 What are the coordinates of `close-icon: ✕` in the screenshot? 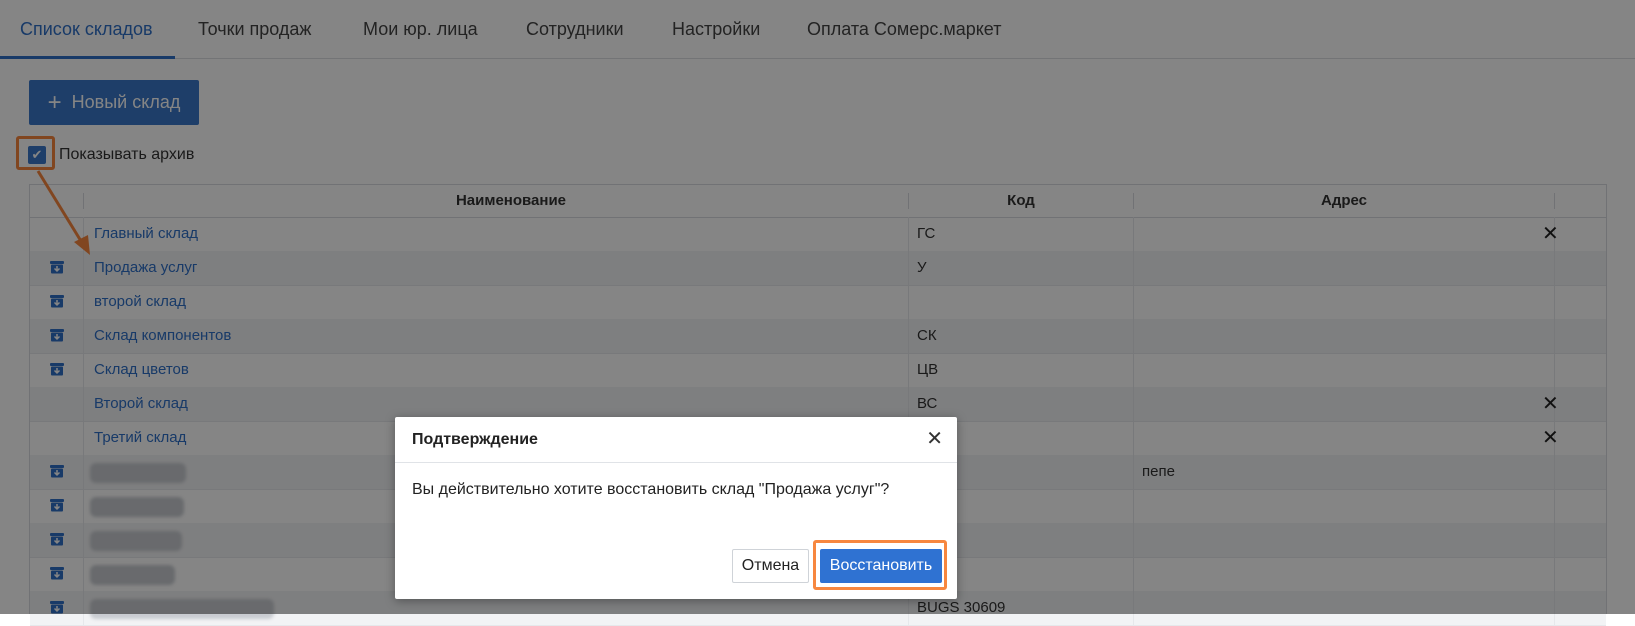 It's located at (934, 439).